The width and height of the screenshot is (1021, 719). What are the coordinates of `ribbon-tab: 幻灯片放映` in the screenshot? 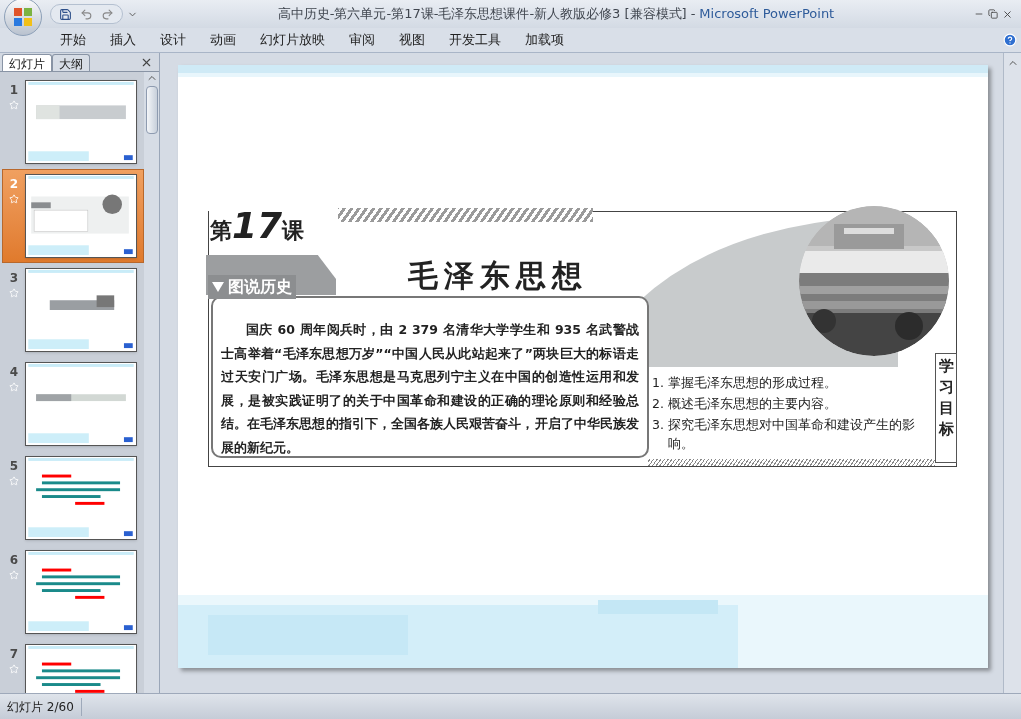 It's located at (292, 40).